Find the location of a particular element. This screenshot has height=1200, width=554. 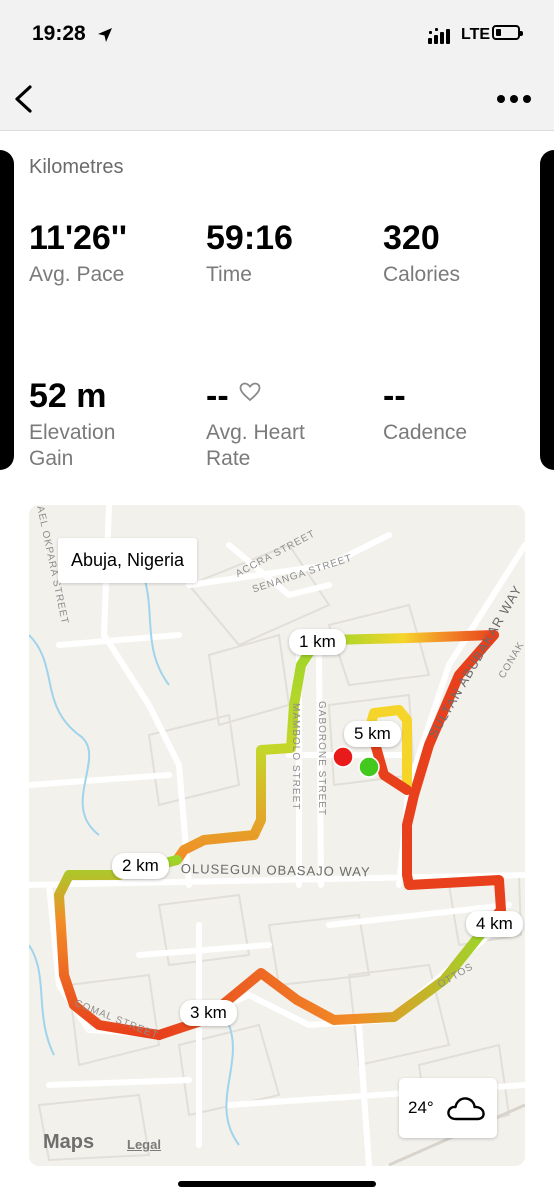

stat-label: Avg. Heart Rate is located at coordinates (291, 446).